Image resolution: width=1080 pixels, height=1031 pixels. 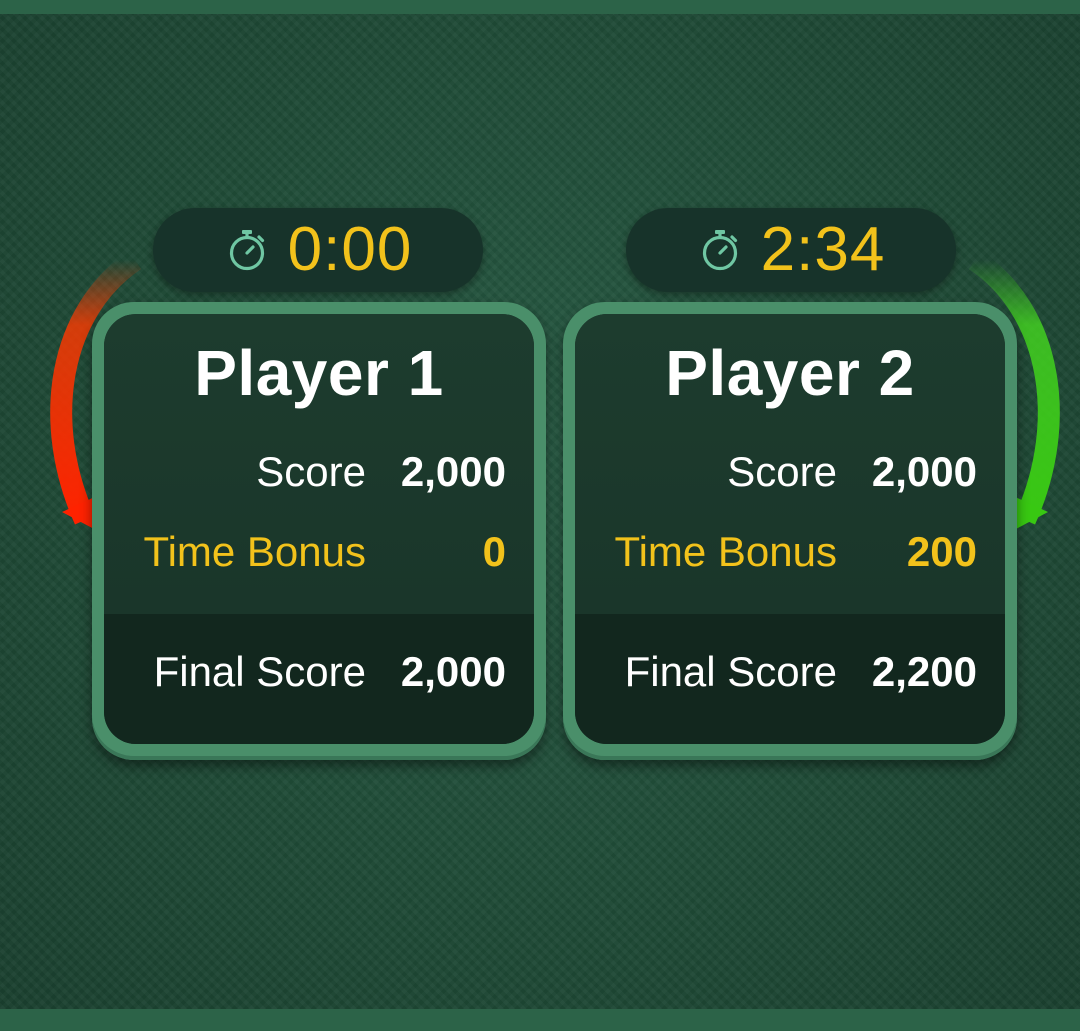 I want to click on player1-time-bonus-value: 0, so click(x=494, y=551).